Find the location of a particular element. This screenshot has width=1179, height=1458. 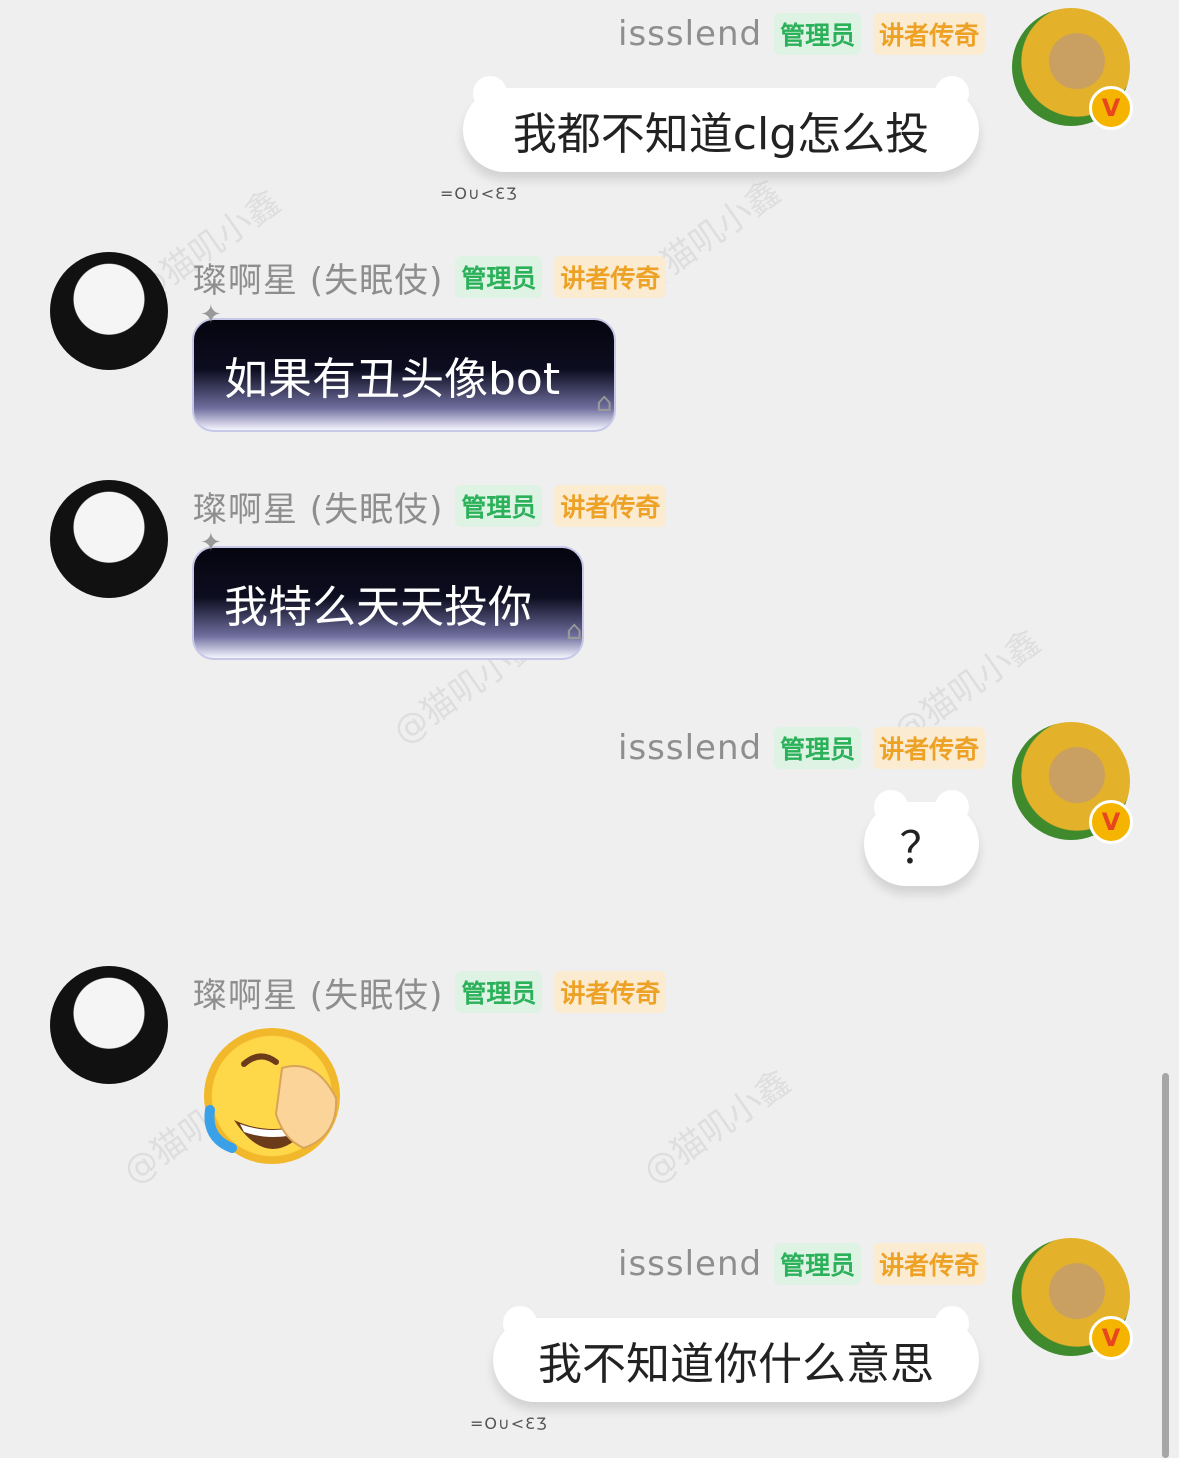

message-bubble: 我不知道你什么意思 is located at coordinates (736, 1354).